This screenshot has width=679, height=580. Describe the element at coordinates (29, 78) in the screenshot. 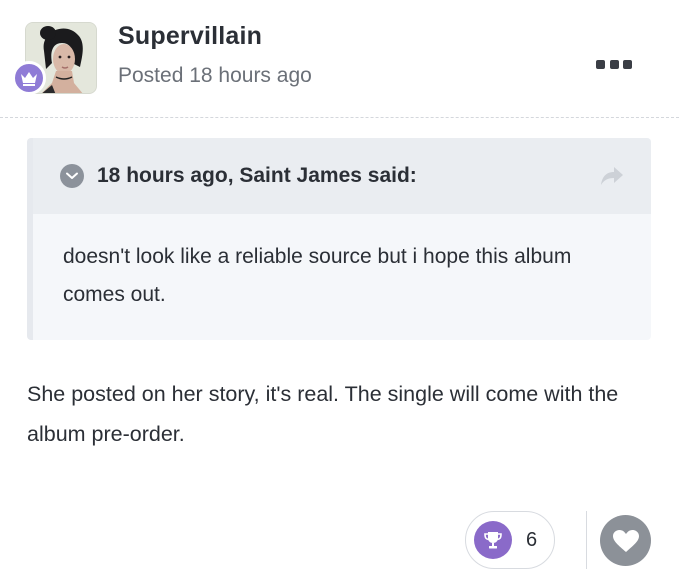

I see `crown-icon` at that location.